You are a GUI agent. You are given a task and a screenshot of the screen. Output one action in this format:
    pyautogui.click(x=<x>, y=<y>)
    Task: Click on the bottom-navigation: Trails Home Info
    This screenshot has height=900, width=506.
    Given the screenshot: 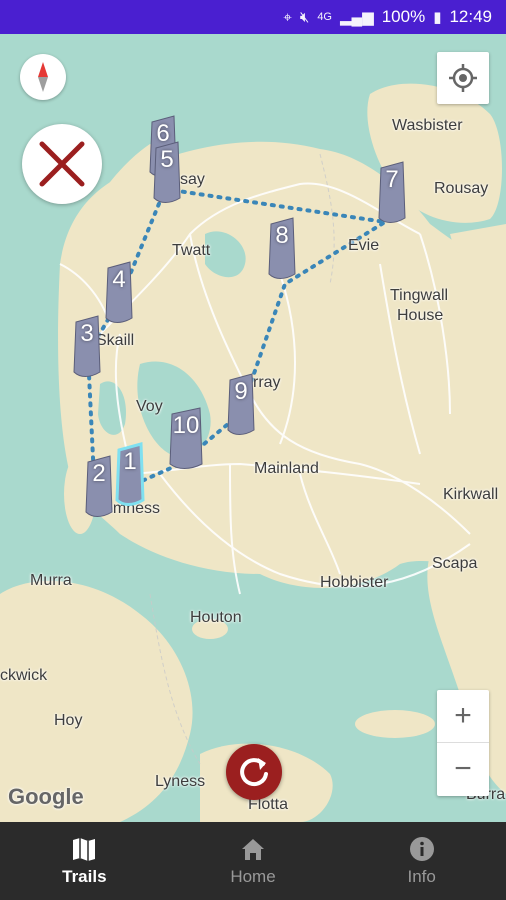 What is the action you would take?
    pyautogui.click(x=253, y=861)
    